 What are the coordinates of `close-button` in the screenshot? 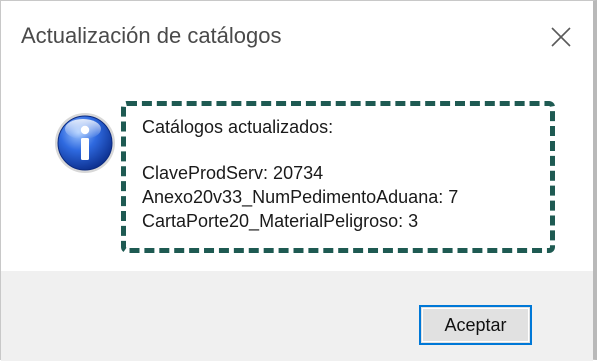 It's located at (561, 37).